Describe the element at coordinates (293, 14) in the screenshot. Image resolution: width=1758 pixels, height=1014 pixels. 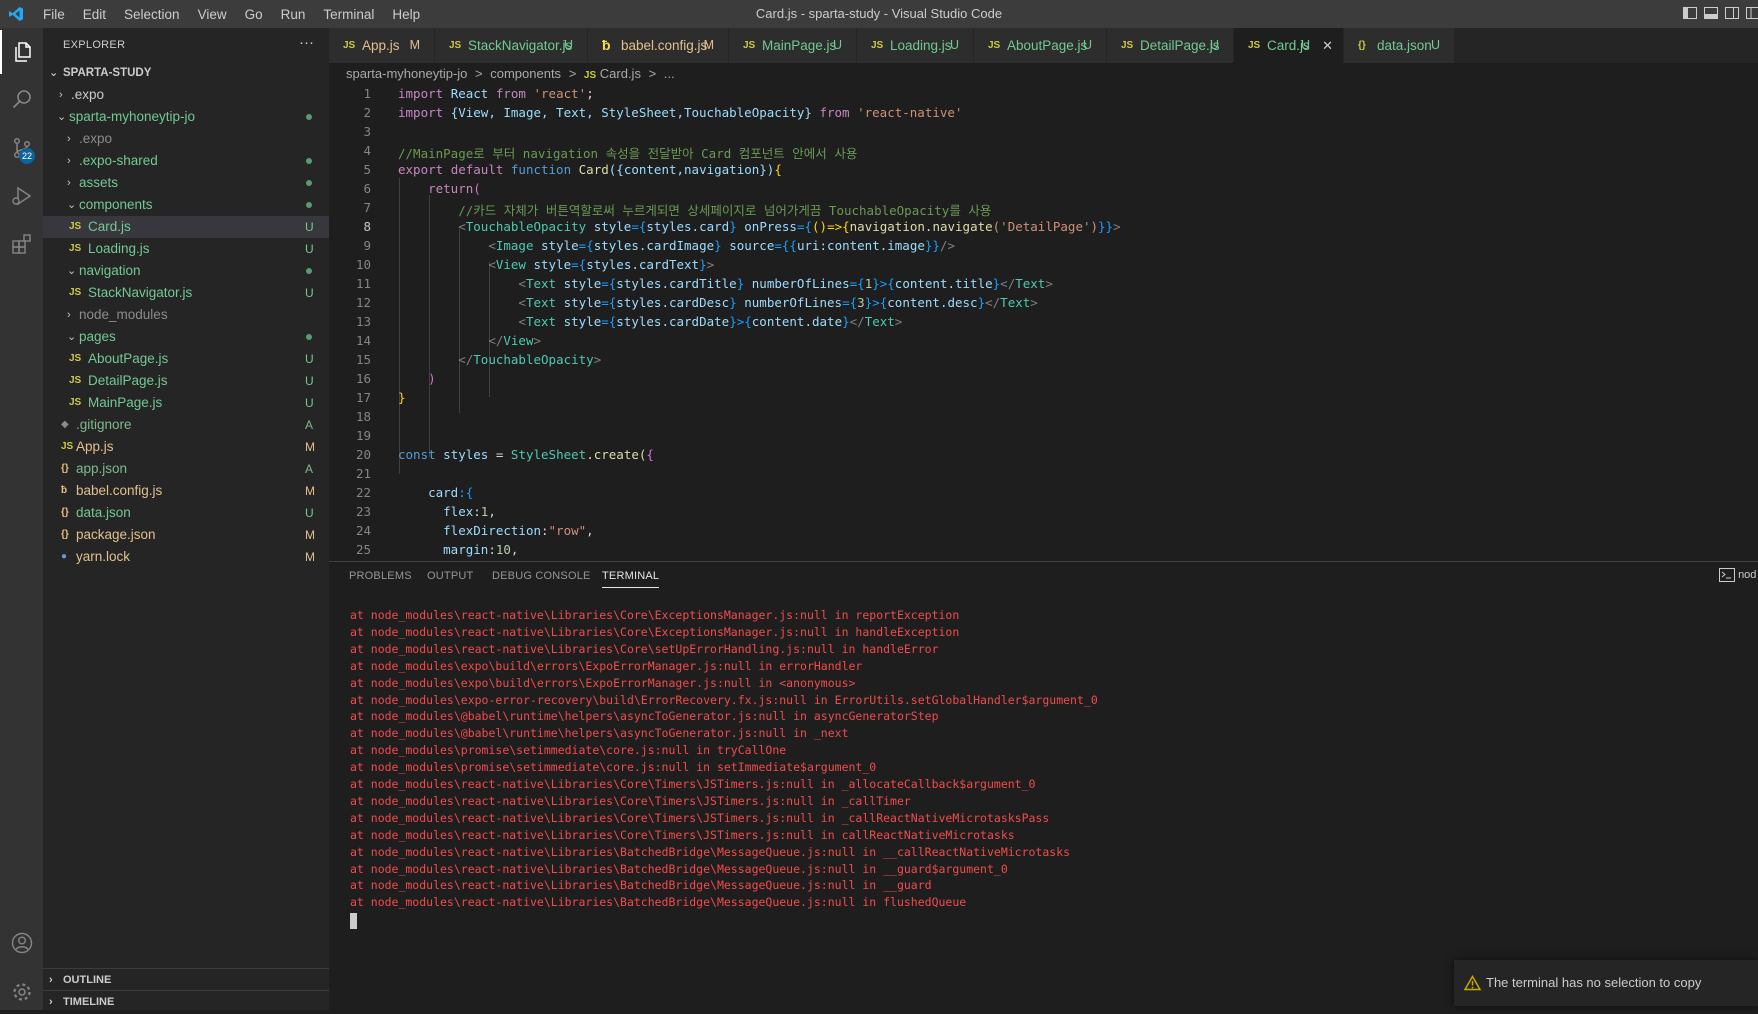
I see `menu-run: Run` at that location.